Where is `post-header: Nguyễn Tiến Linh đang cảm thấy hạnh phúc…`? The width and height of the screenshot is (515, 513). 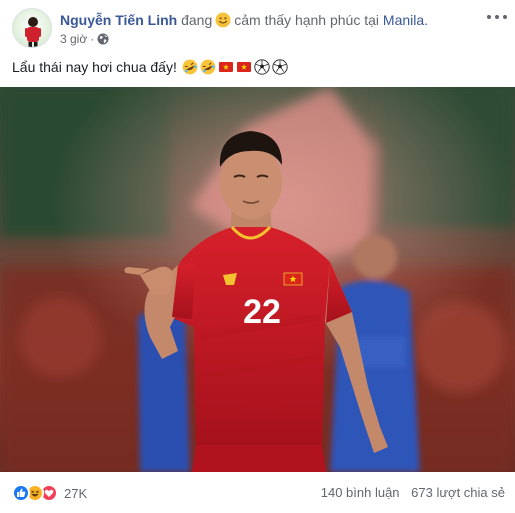 post-header: Nguyễn Tiến Linh đang cảm thấy hạnh phúc… is located at coordinates (257, 25).